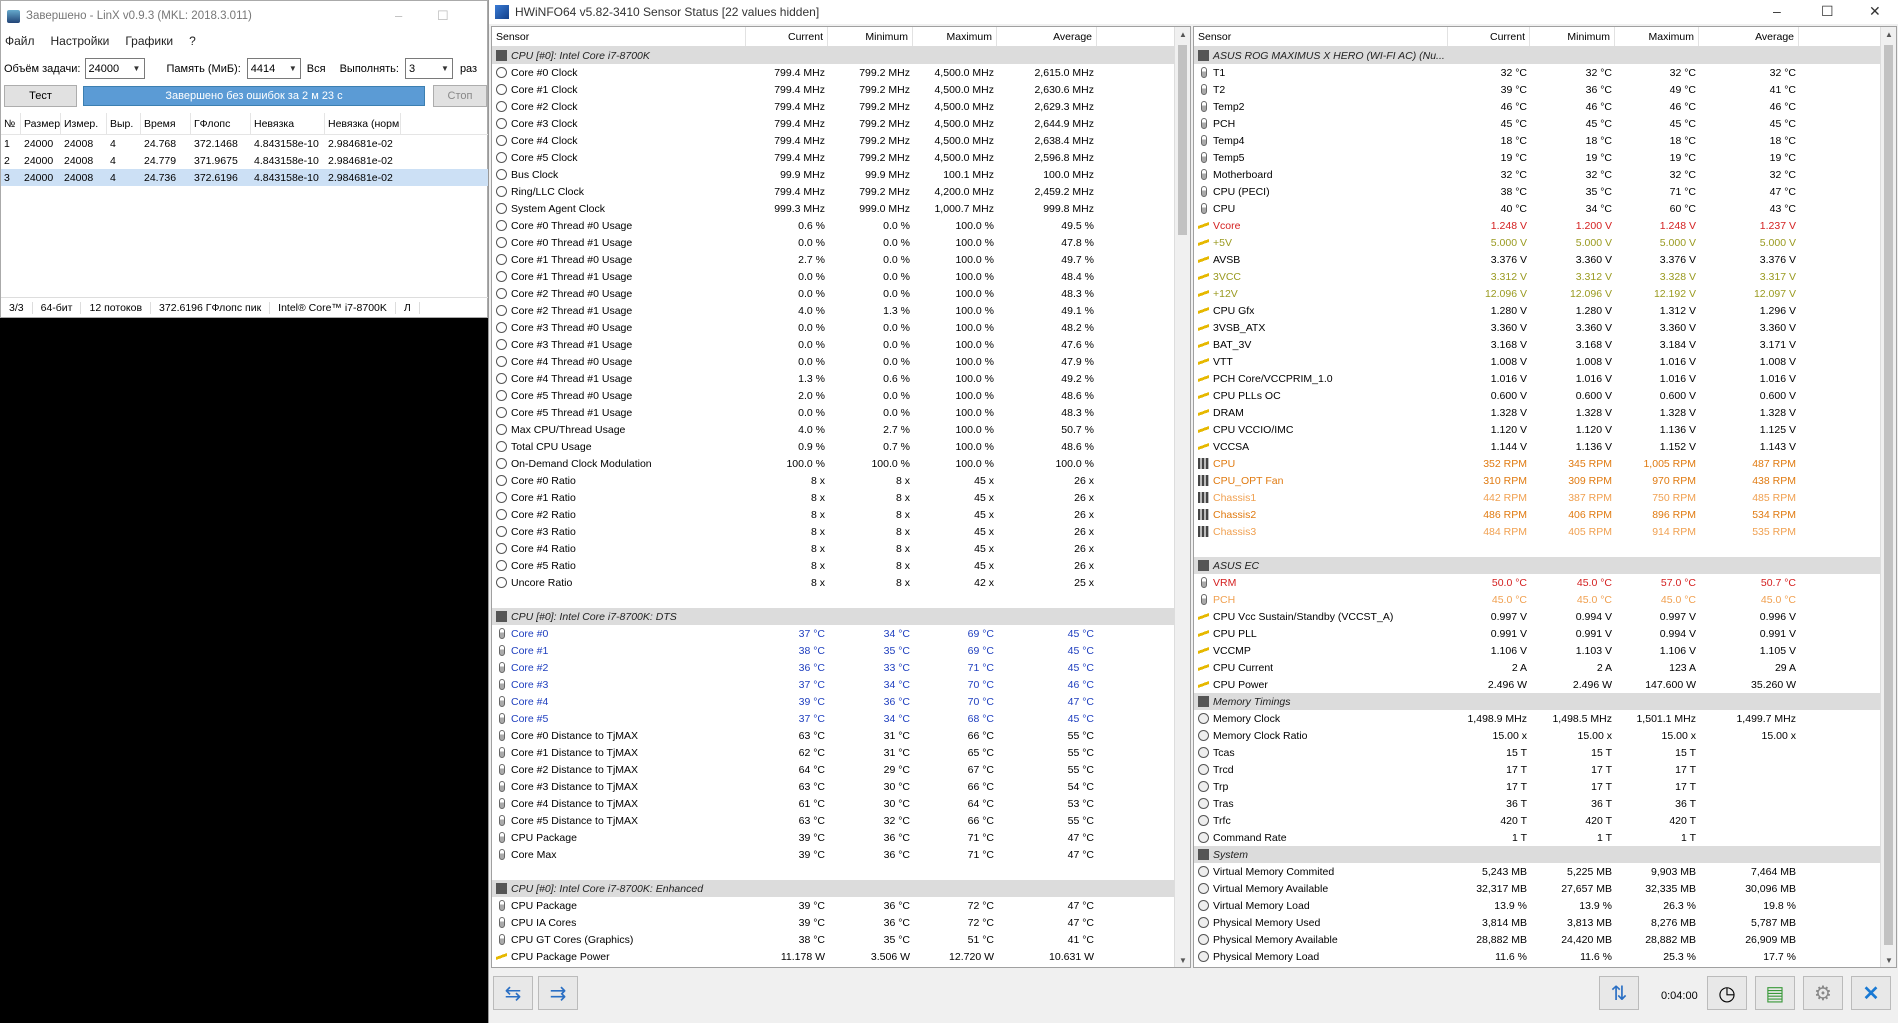  I want to click on sensor-row: Core #3 Ratio 8 x 8 x 45 x 26 x, so click(841, 531).